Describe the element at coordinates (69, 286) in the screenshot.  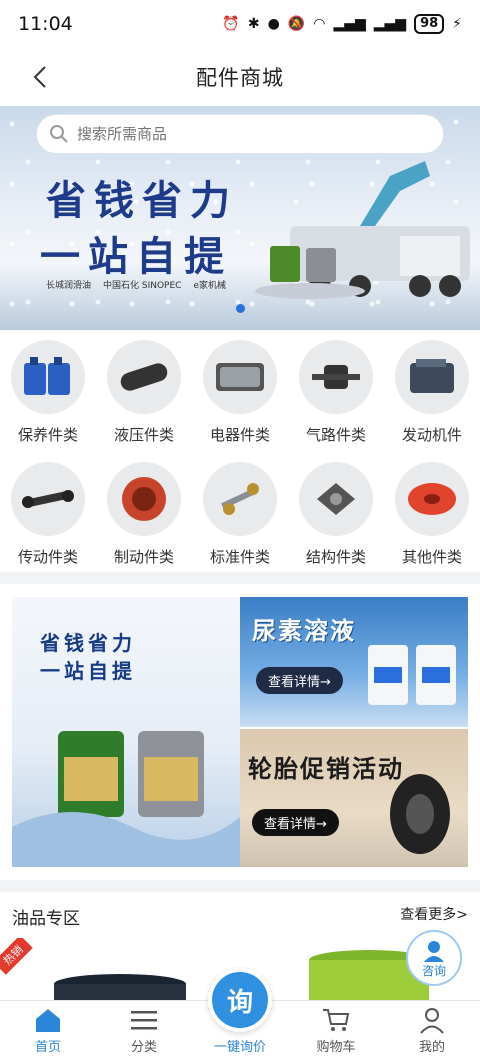
I see `banner-logo: 长城润滑油` at that location.